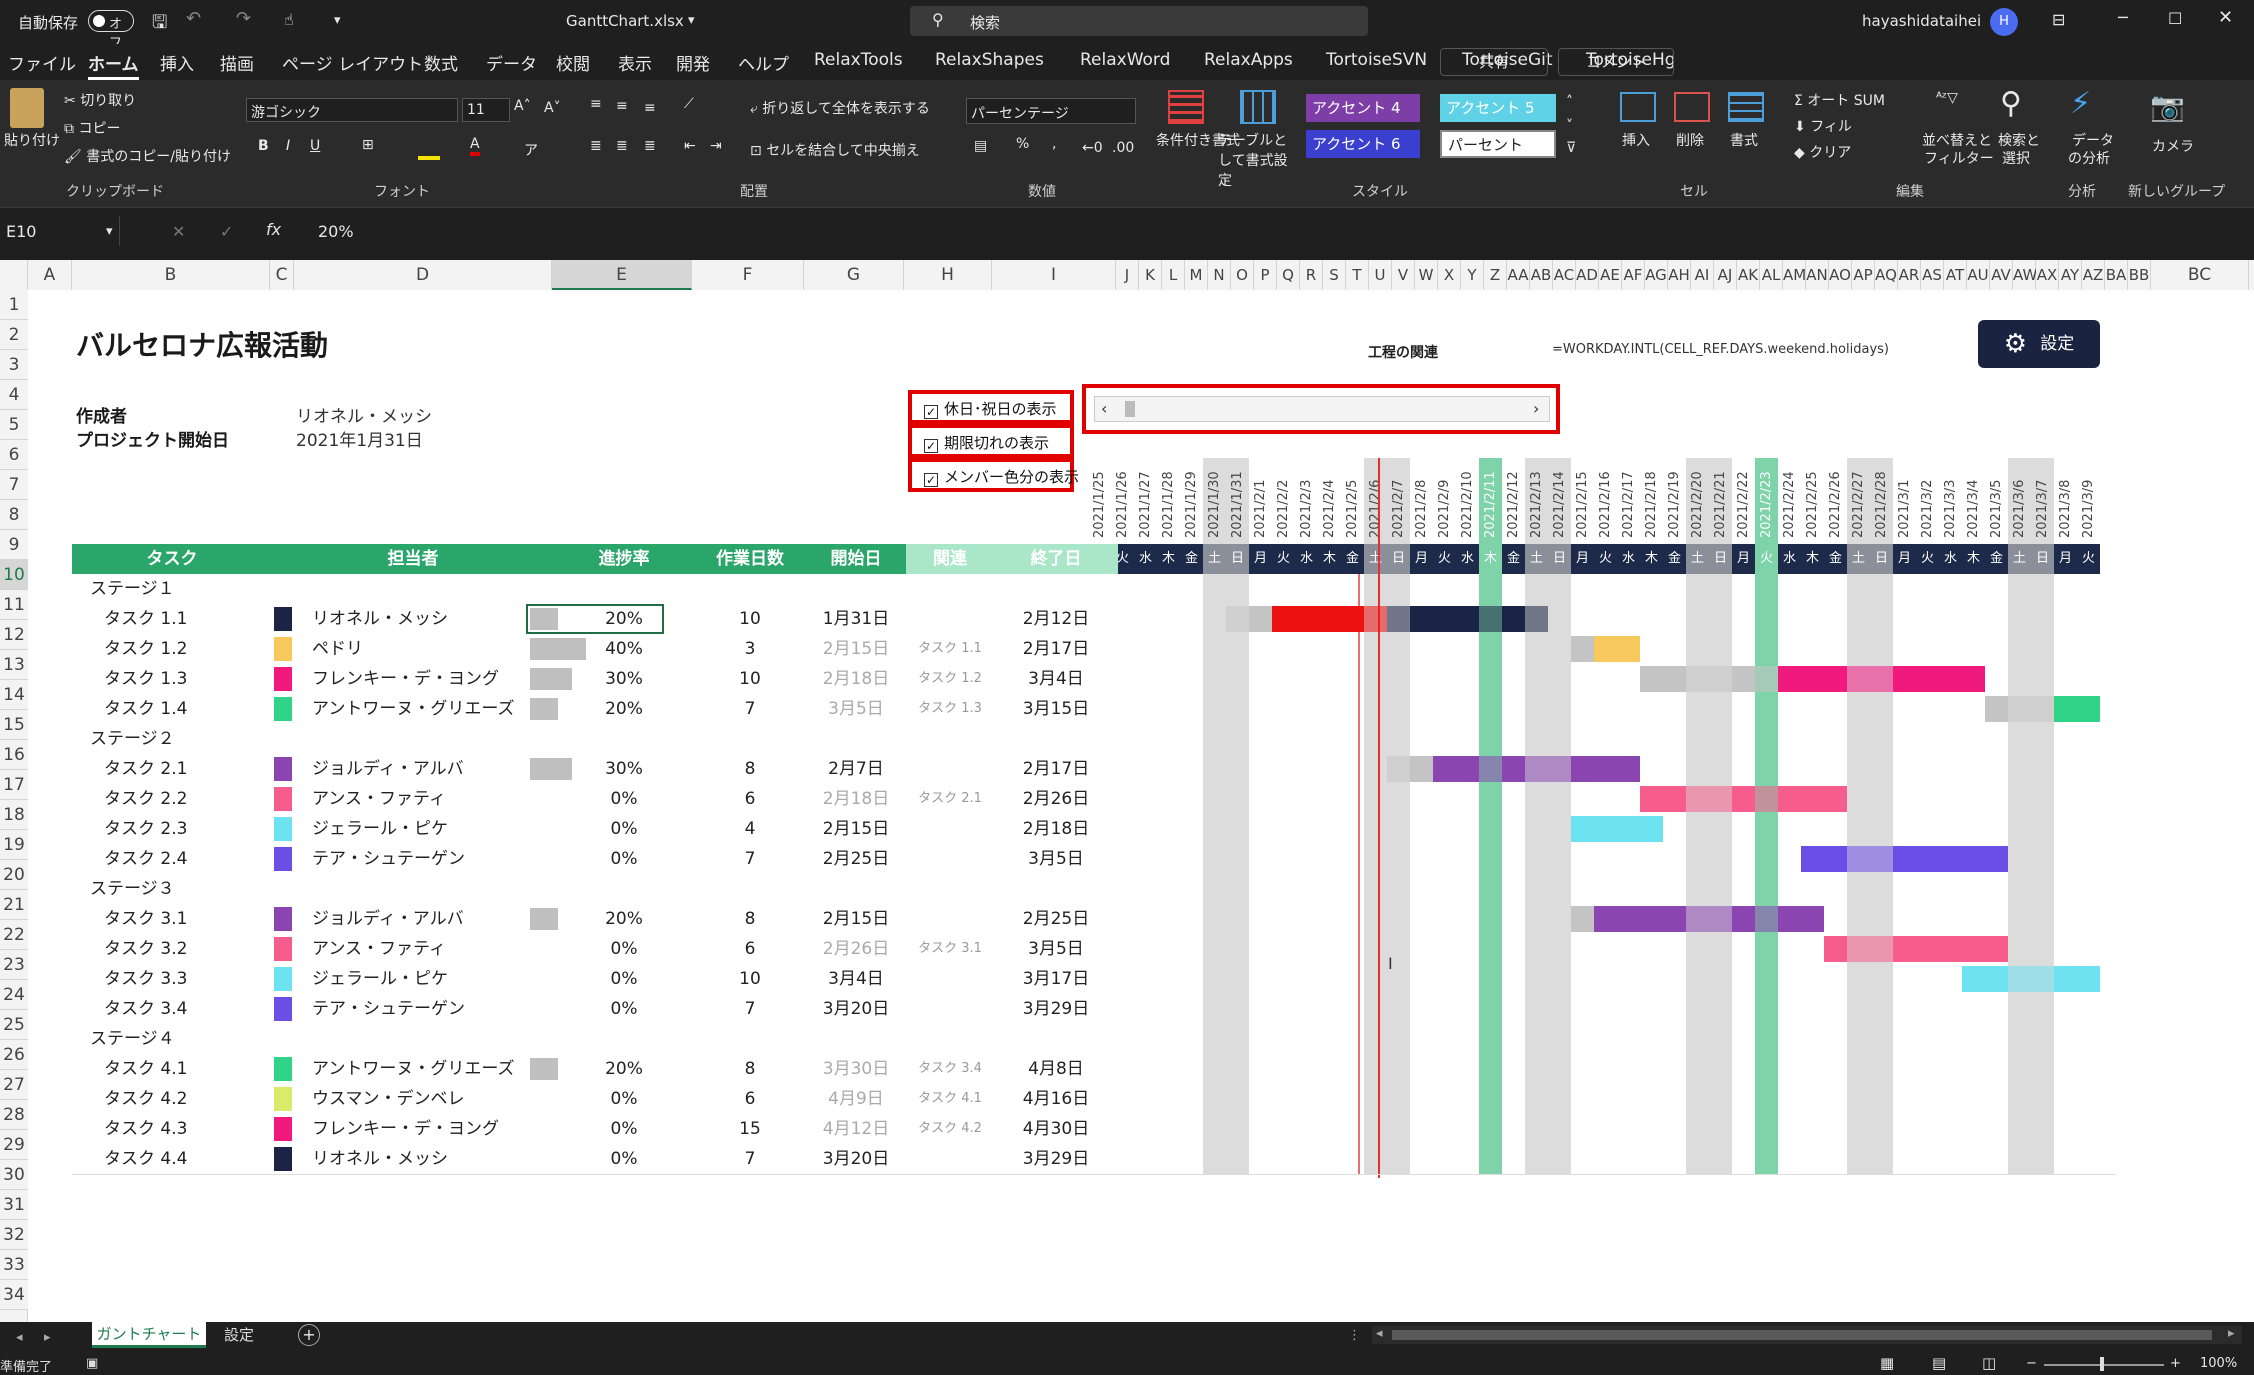  I want to click on column-header: E, so click(622, 275).